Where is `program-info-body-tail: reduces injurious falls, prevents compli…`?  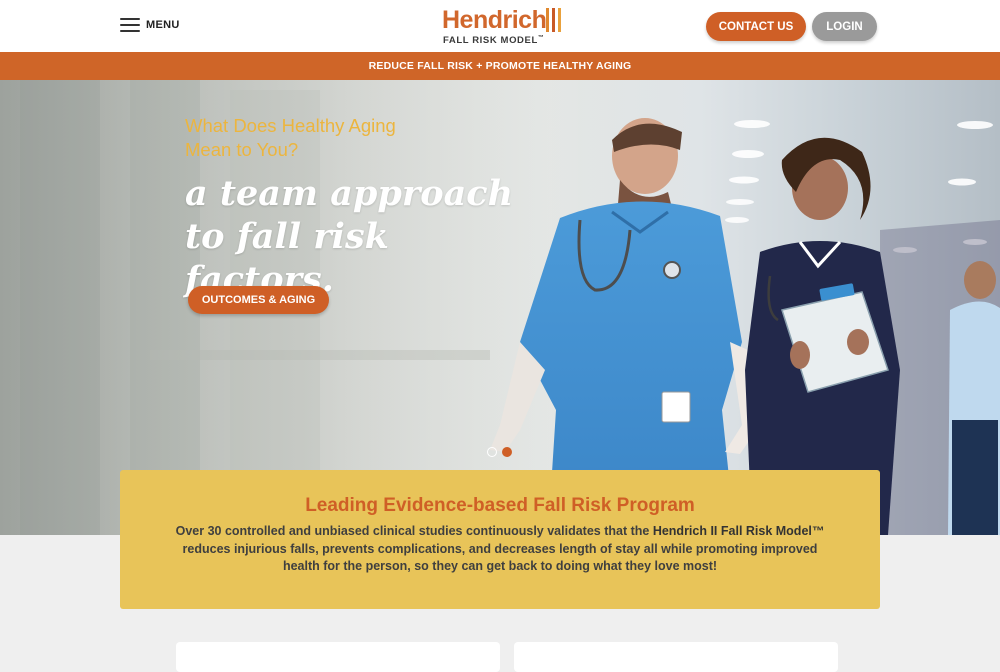 program-info-body-tail: reduces injurious falls, prevents compli… is located at coordinates (500, 557).